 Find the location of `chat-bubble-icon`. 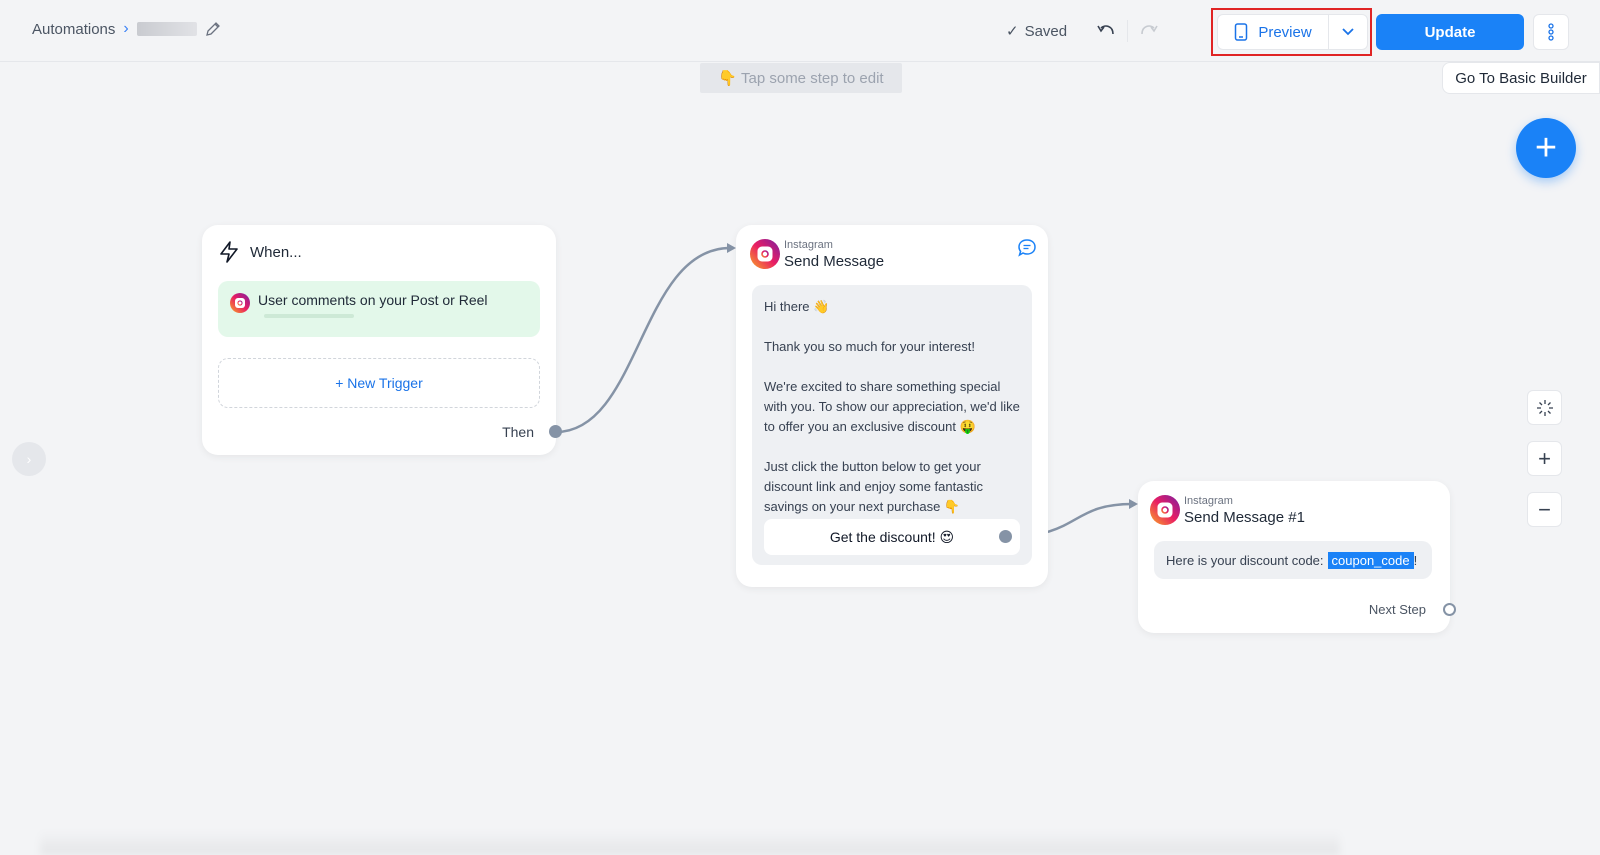

chat-bubble-icon is located at coordinates (1027, 248).